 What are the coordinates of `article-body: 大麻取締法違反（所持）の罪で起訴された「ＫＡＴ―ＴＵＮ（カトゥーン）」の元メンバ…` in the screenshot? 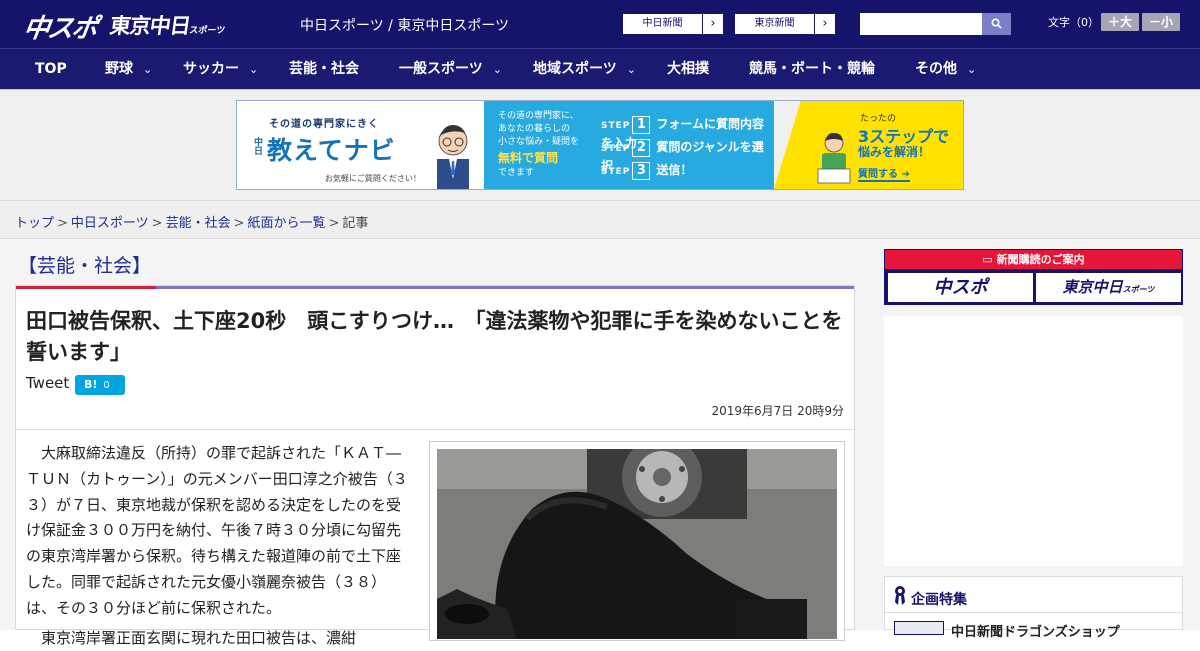 It's located at (217, 530).